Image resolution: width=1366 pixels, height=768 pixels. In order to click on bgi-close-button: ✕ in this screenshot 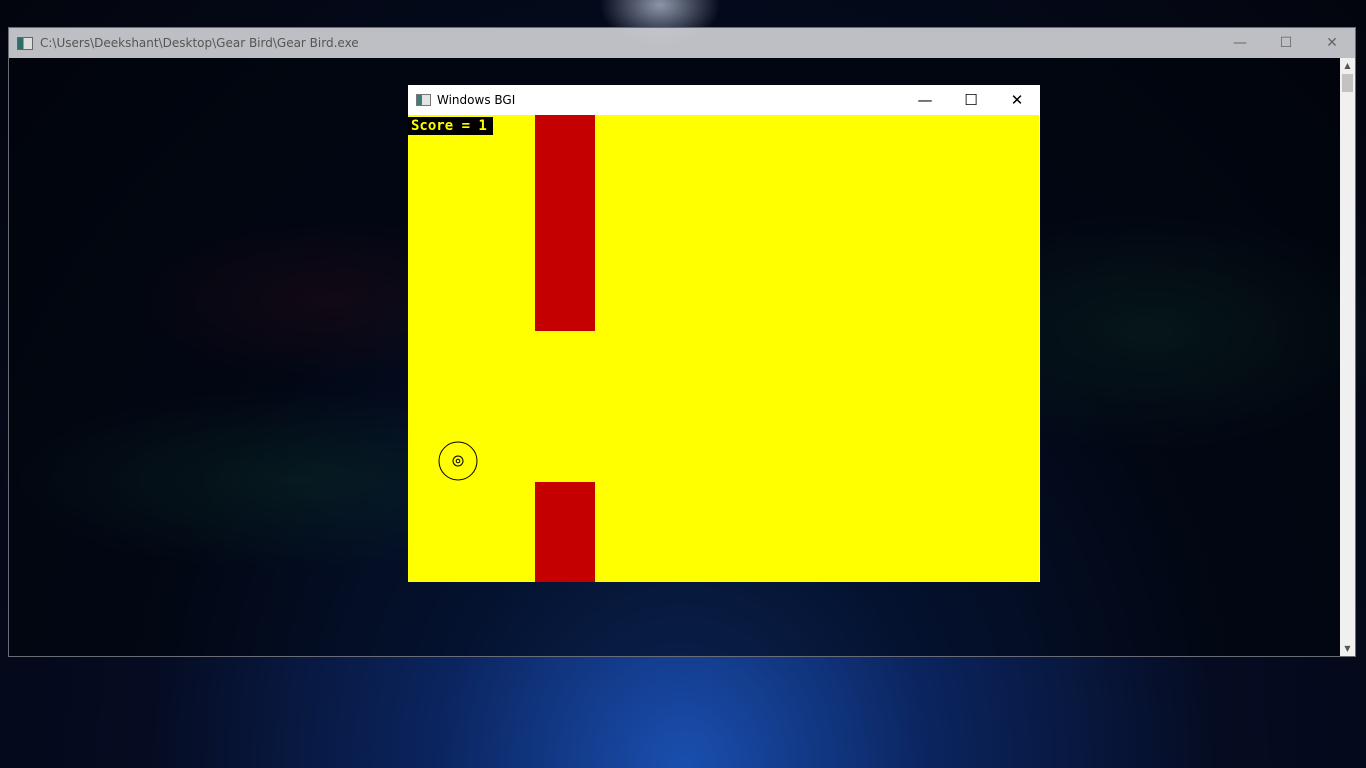, I will do `click(1017, 100)`.